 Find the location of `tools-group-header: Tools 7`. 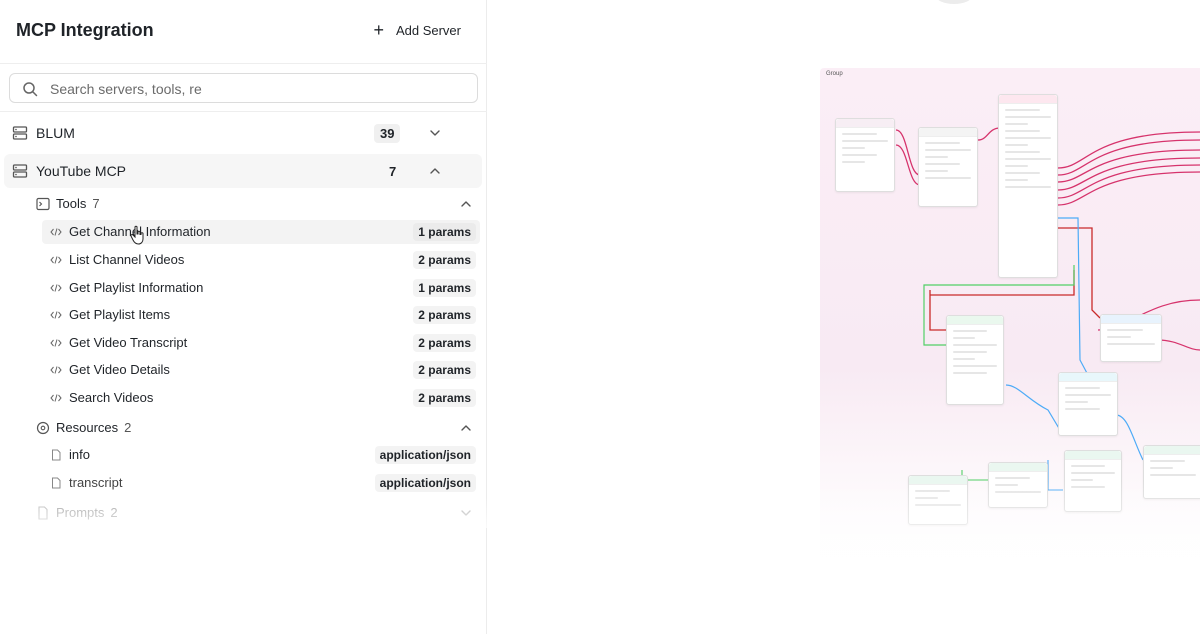

tools-group-header: Tools 7 is located at coordinates (255, 204).